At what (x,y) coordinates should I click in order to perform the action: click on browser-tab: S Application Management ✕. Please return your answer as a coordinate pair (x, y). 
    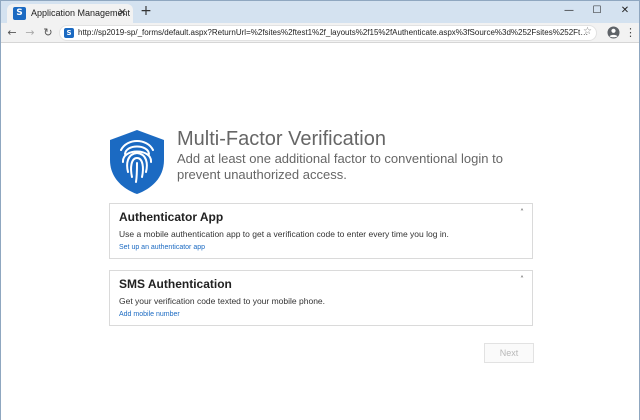
    Looking at the image, I should click on (70, 13).